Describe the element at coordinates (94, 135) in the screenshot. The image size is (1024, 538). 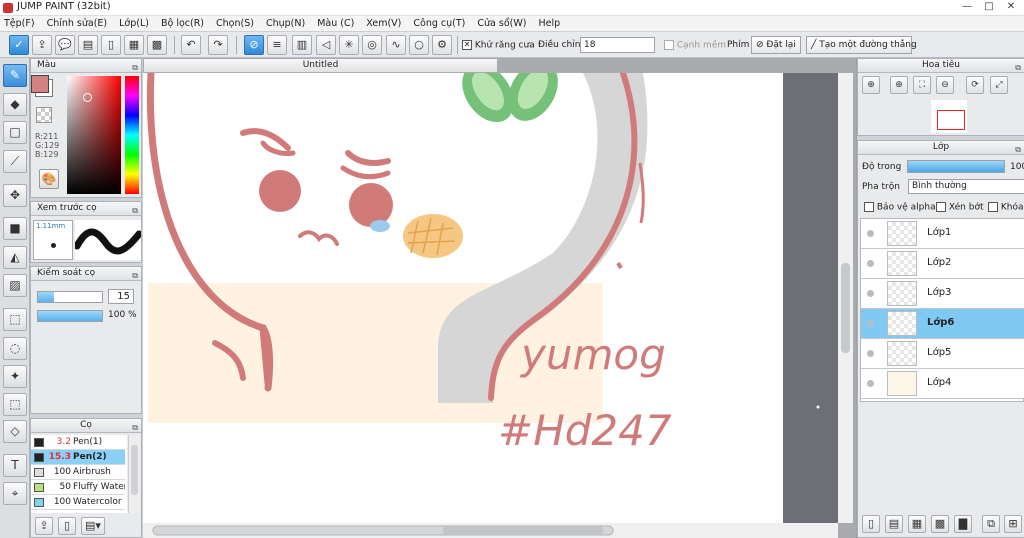
I see `saturation-value-picker` at that location.